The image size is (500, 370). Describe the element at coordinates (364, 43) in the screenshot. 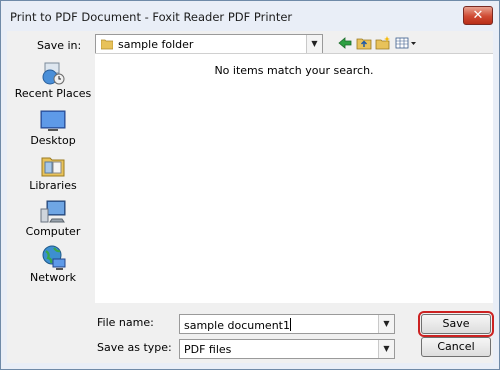

I see `up-folder-icon` at that location.